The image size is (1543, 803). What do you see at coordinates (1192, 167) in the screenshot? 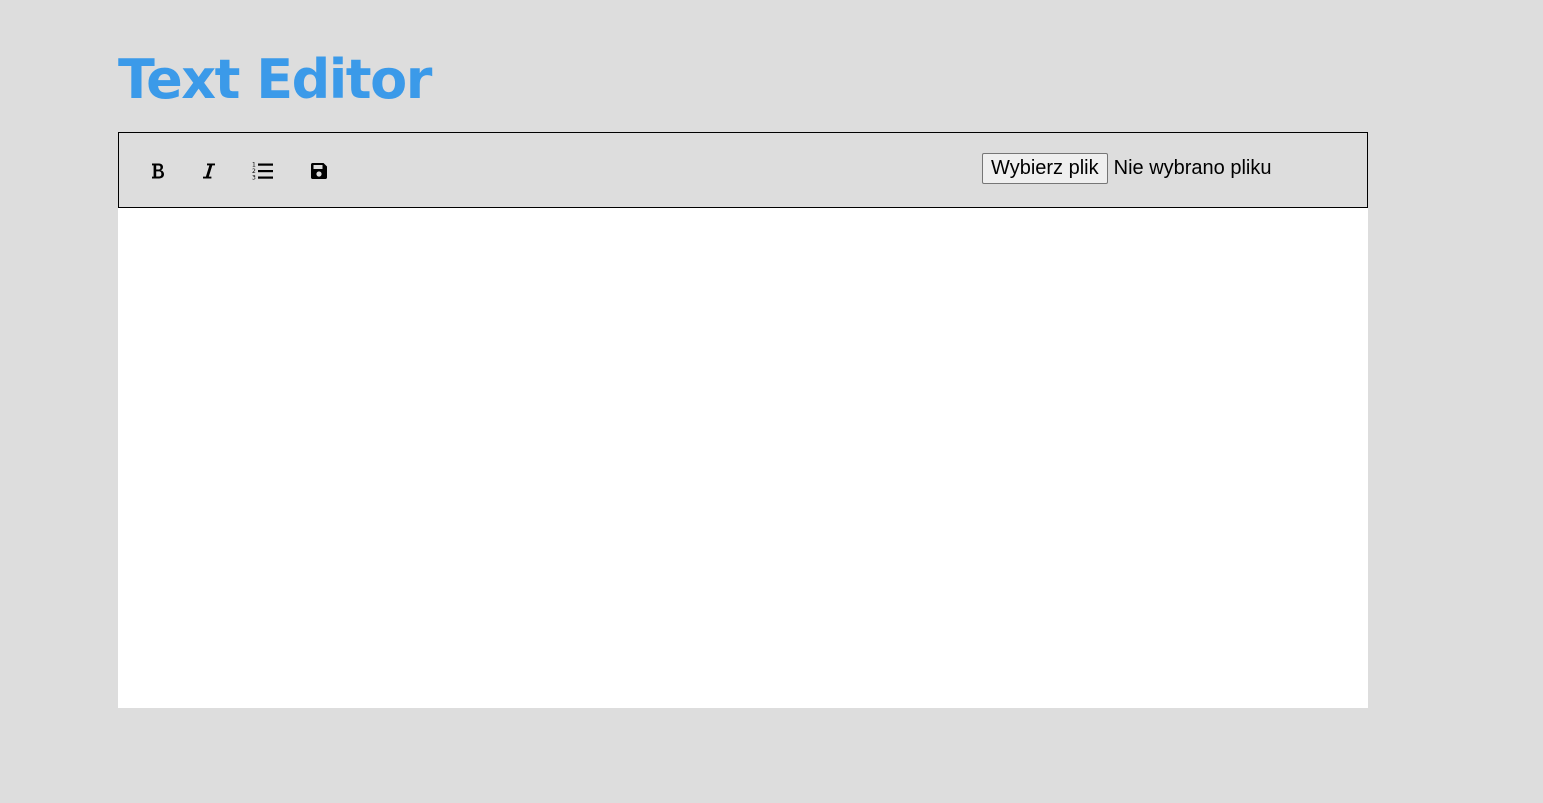
I see `file-status-text: Nie wybrano pliku` at bounding box center [1192, 167].